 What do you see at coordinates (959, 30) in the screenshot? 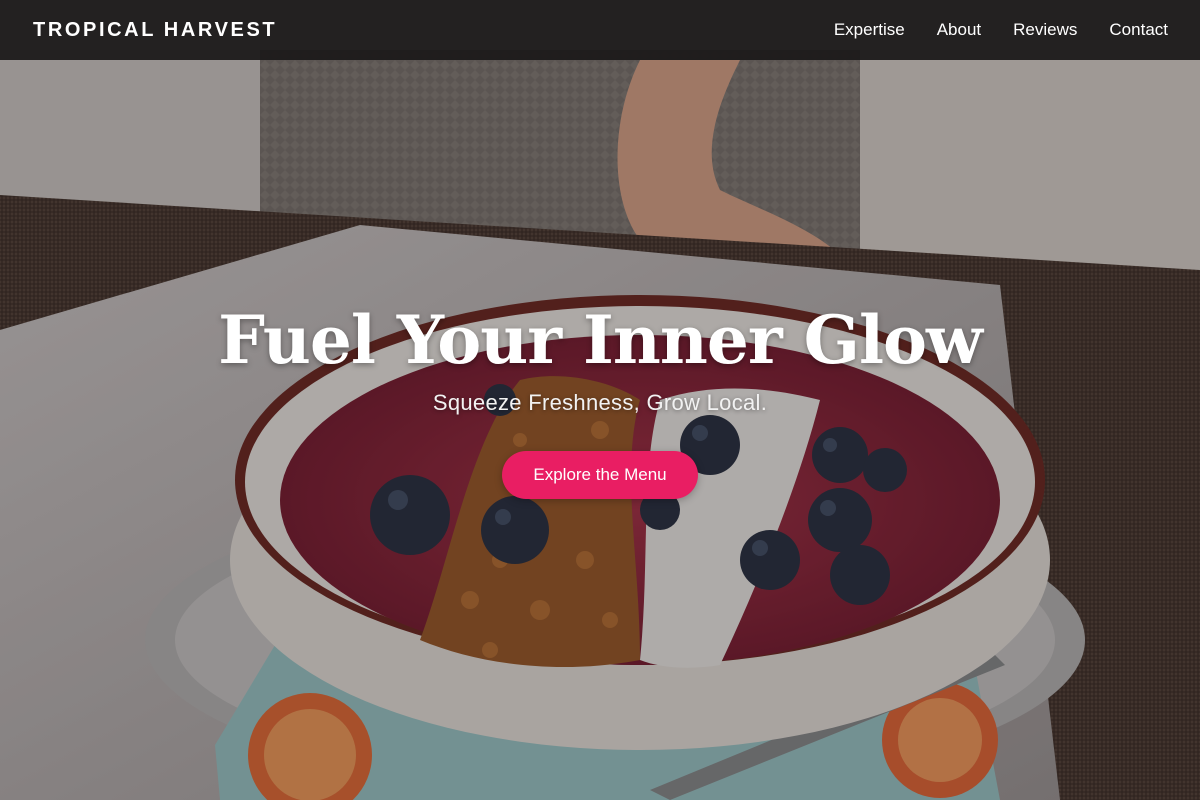
I see `nav-link-about: About` at bounding box center [959, 30].